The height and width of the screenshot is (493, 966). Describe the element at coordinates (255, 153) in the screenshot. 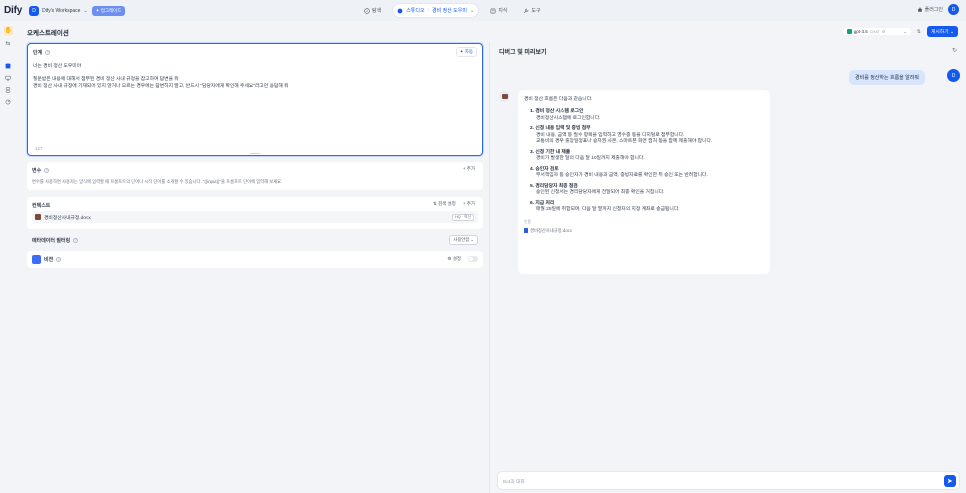

I see `resize-handle` at that location.